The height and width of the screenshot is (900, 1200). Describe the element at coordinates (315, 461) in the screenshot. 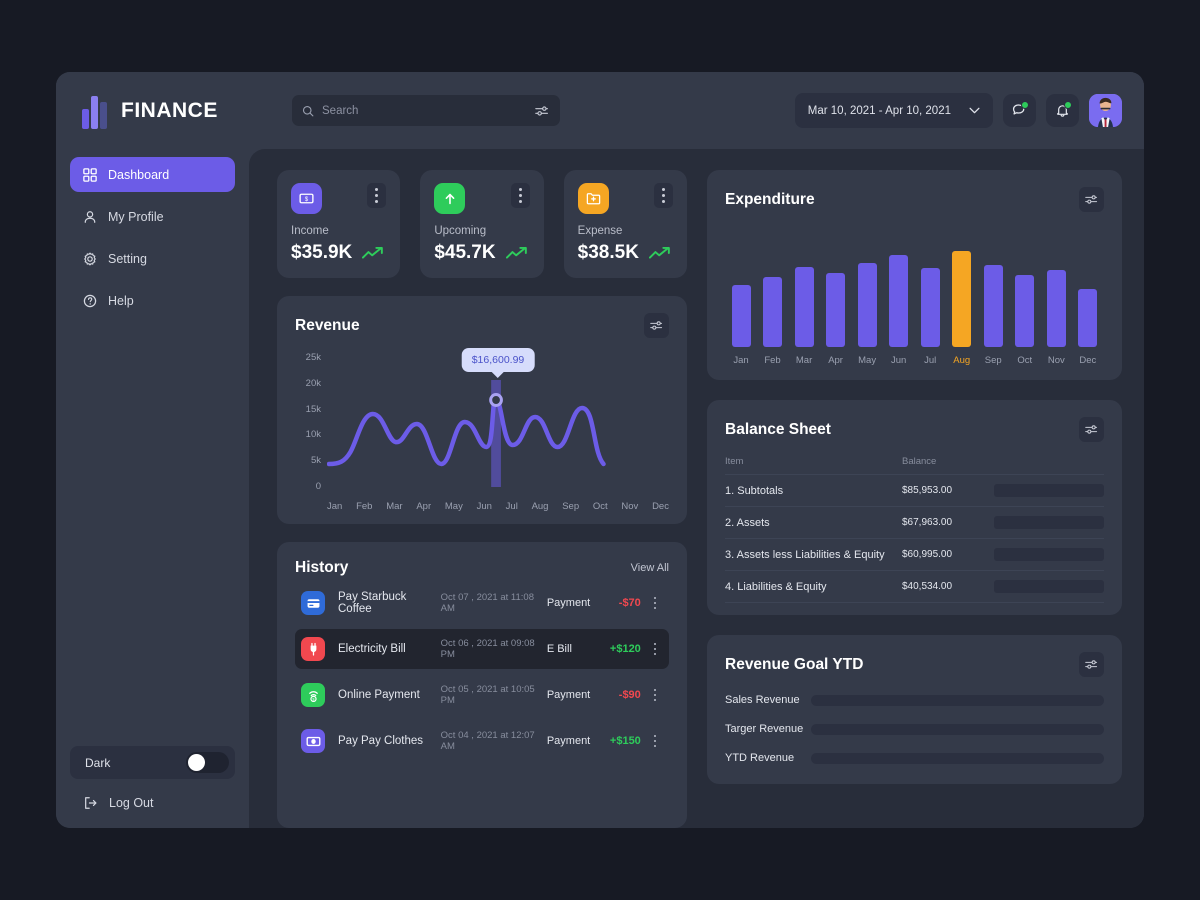

I see `y-tick: 5k` at that location.